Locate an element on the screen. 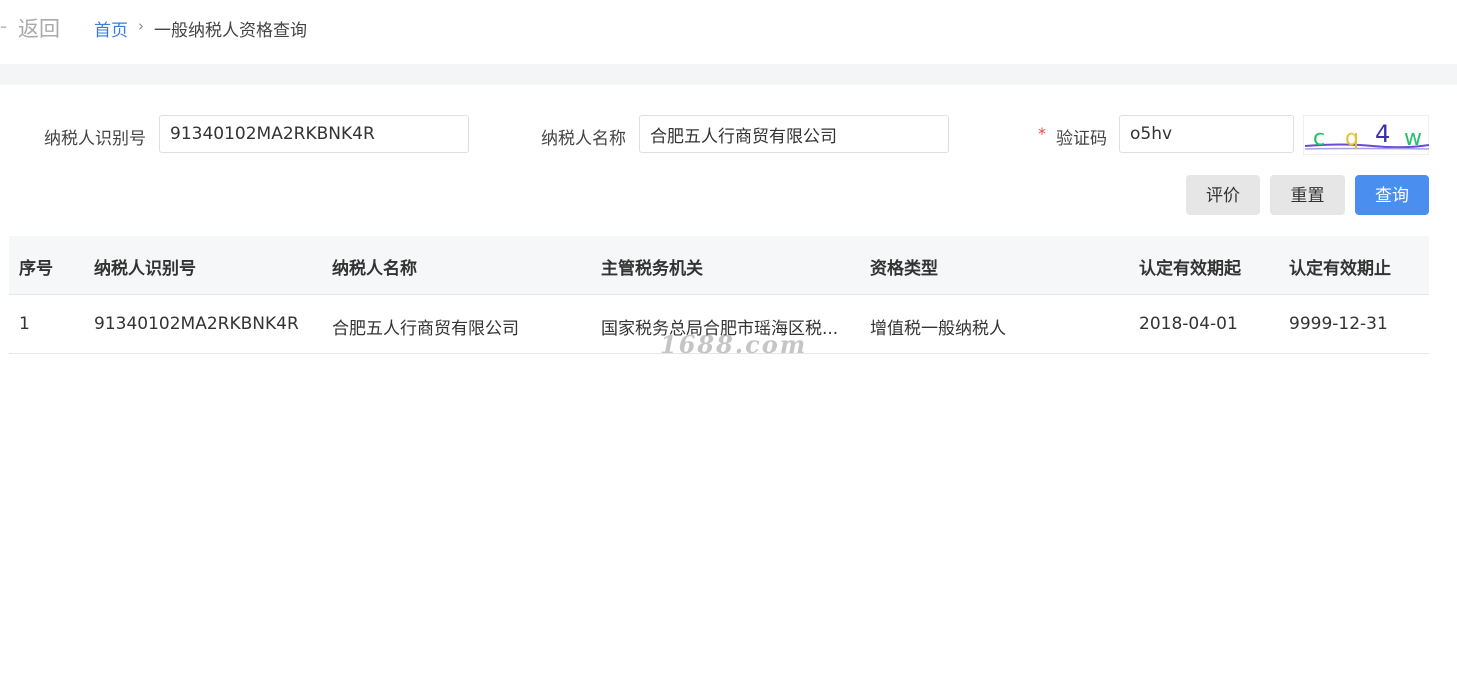  column-header-taxpayer-id: 纳税人识别号 is located at coordinates (145, 269).